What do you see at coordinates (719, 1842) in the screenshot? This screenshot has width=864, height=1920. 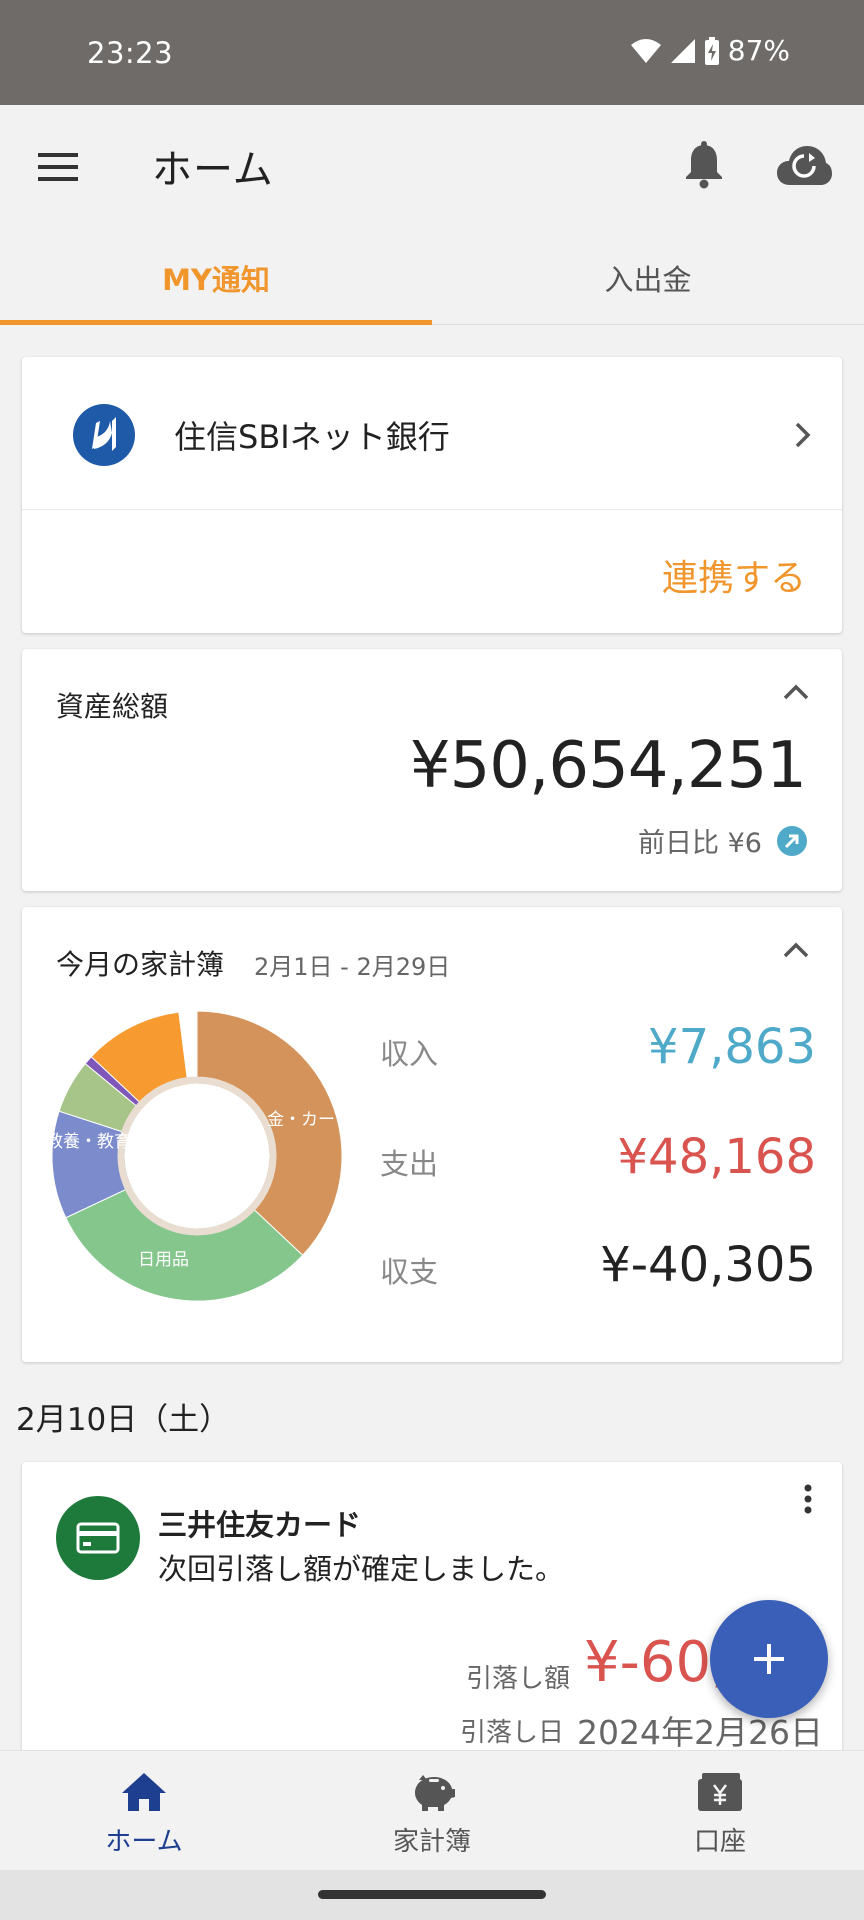 I see `nav-accounts-label: 口座` at bounding box center [719, 1842].